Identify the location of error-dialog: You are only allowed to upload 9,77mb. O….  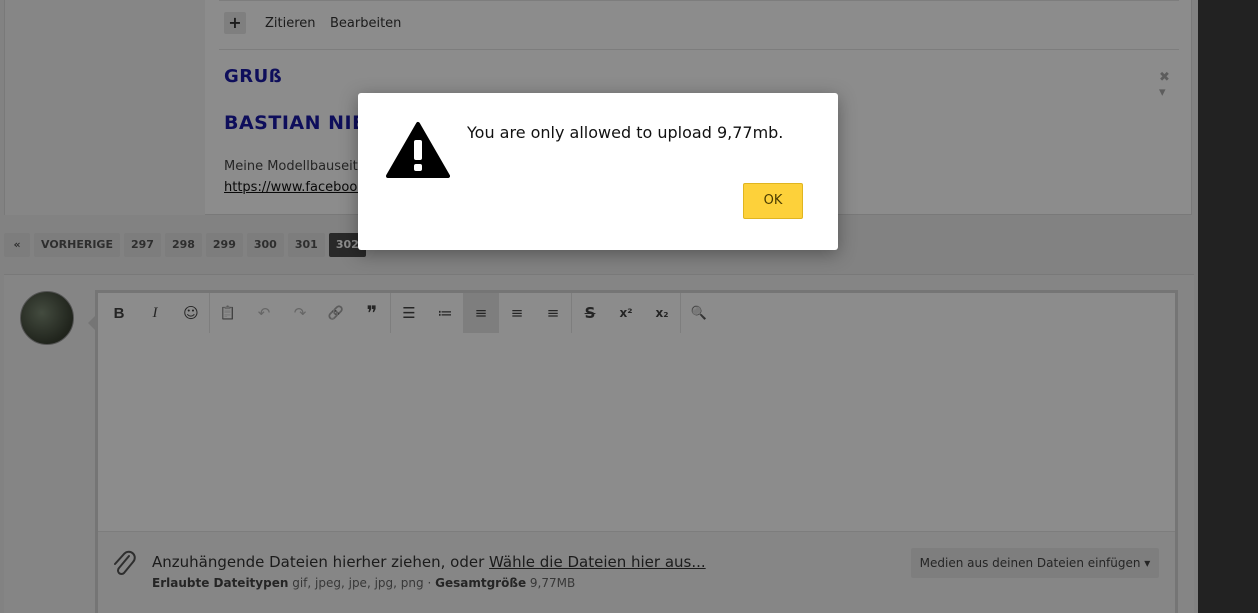
(598, 171).